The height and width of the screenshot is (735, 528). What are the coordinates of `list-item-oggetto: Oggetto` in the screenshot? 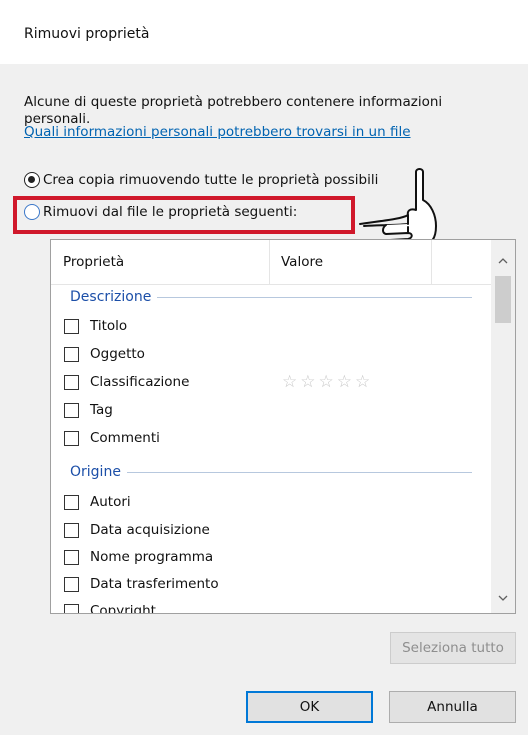 It's located at (104, 354).